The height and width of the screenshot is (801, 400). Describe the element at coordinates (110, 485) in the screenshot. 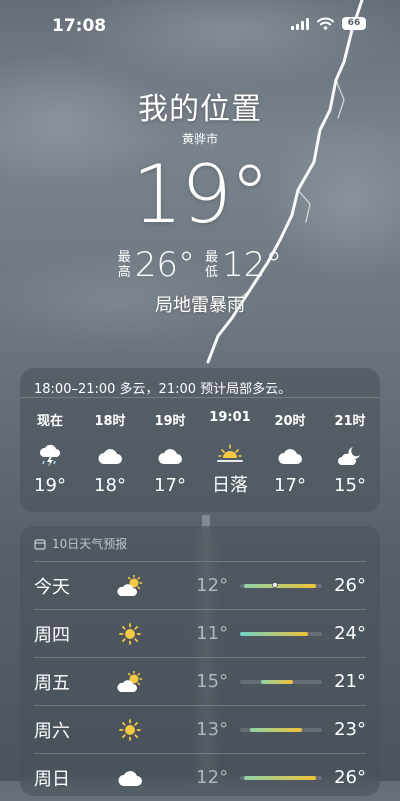

I see `hourly-value: 18°` at that location.